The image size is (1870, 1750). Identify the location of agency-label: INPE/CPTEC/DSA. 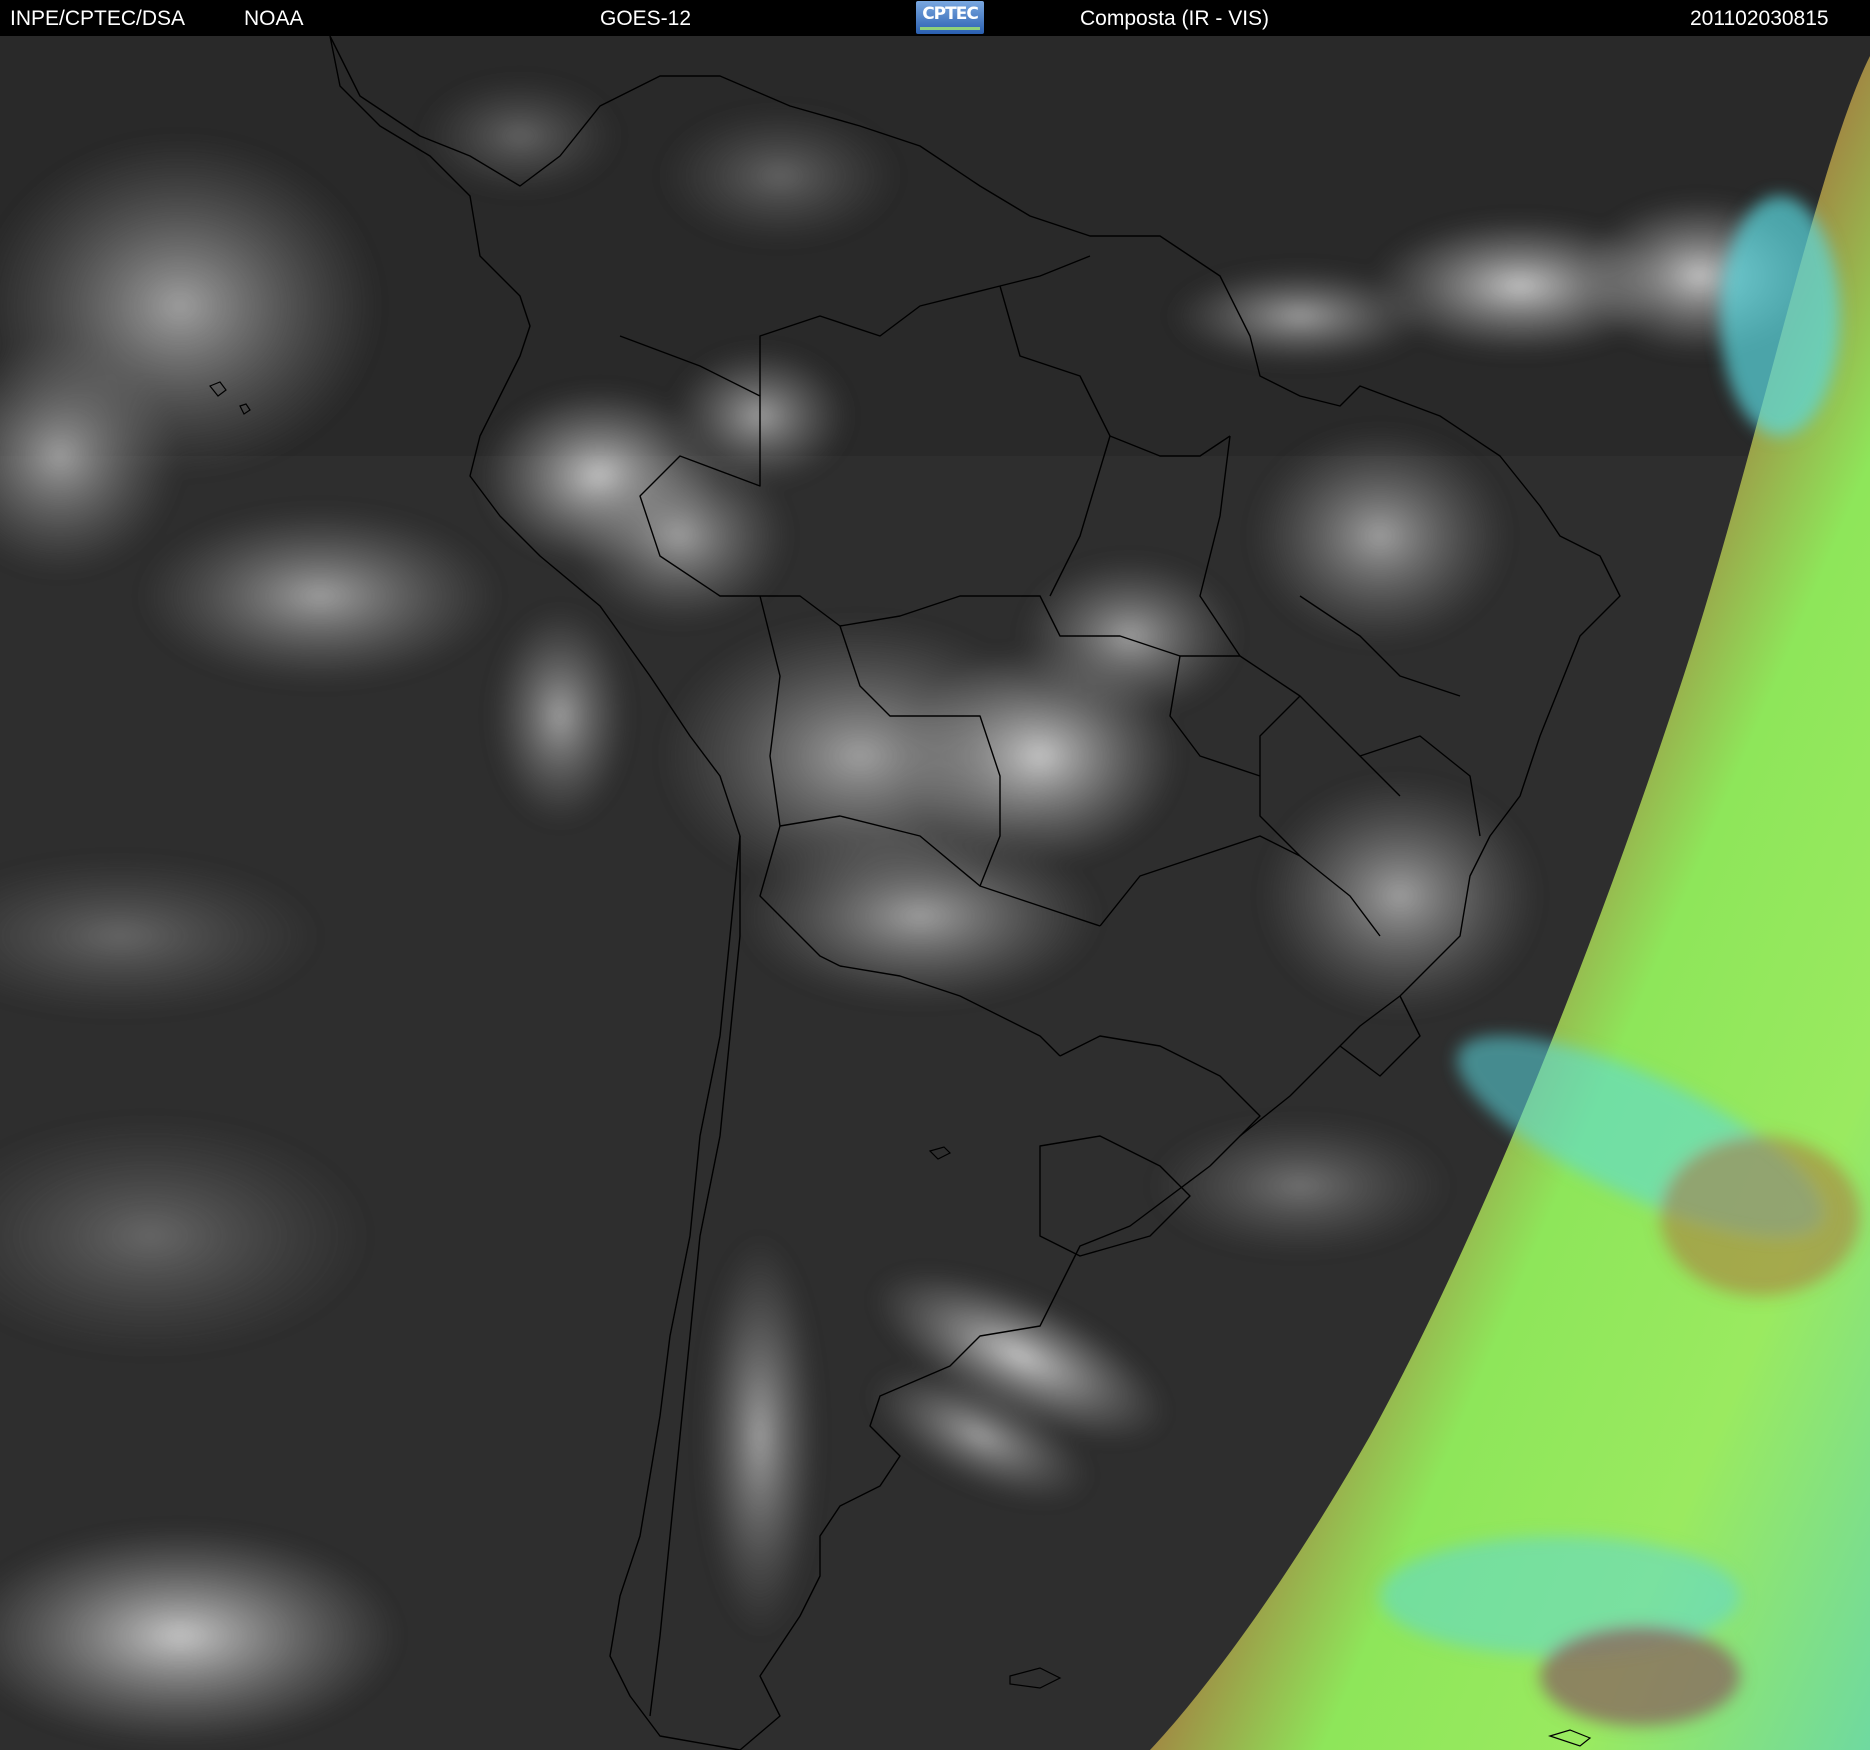
(98, 18).